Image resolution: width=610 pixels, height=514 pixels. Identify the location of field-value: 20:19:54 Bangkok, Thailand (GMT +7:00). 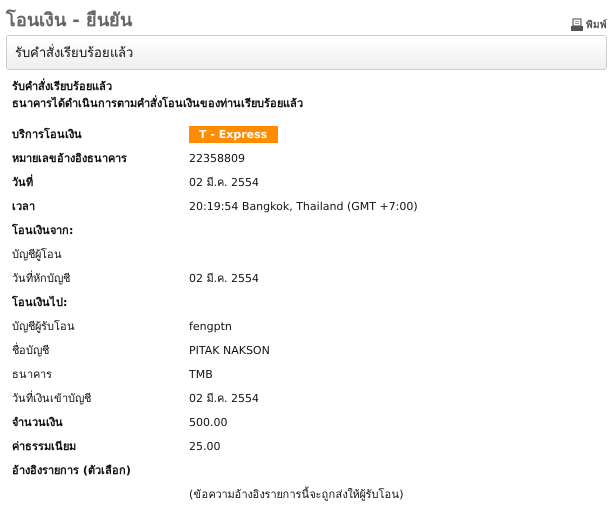
(303, 206).